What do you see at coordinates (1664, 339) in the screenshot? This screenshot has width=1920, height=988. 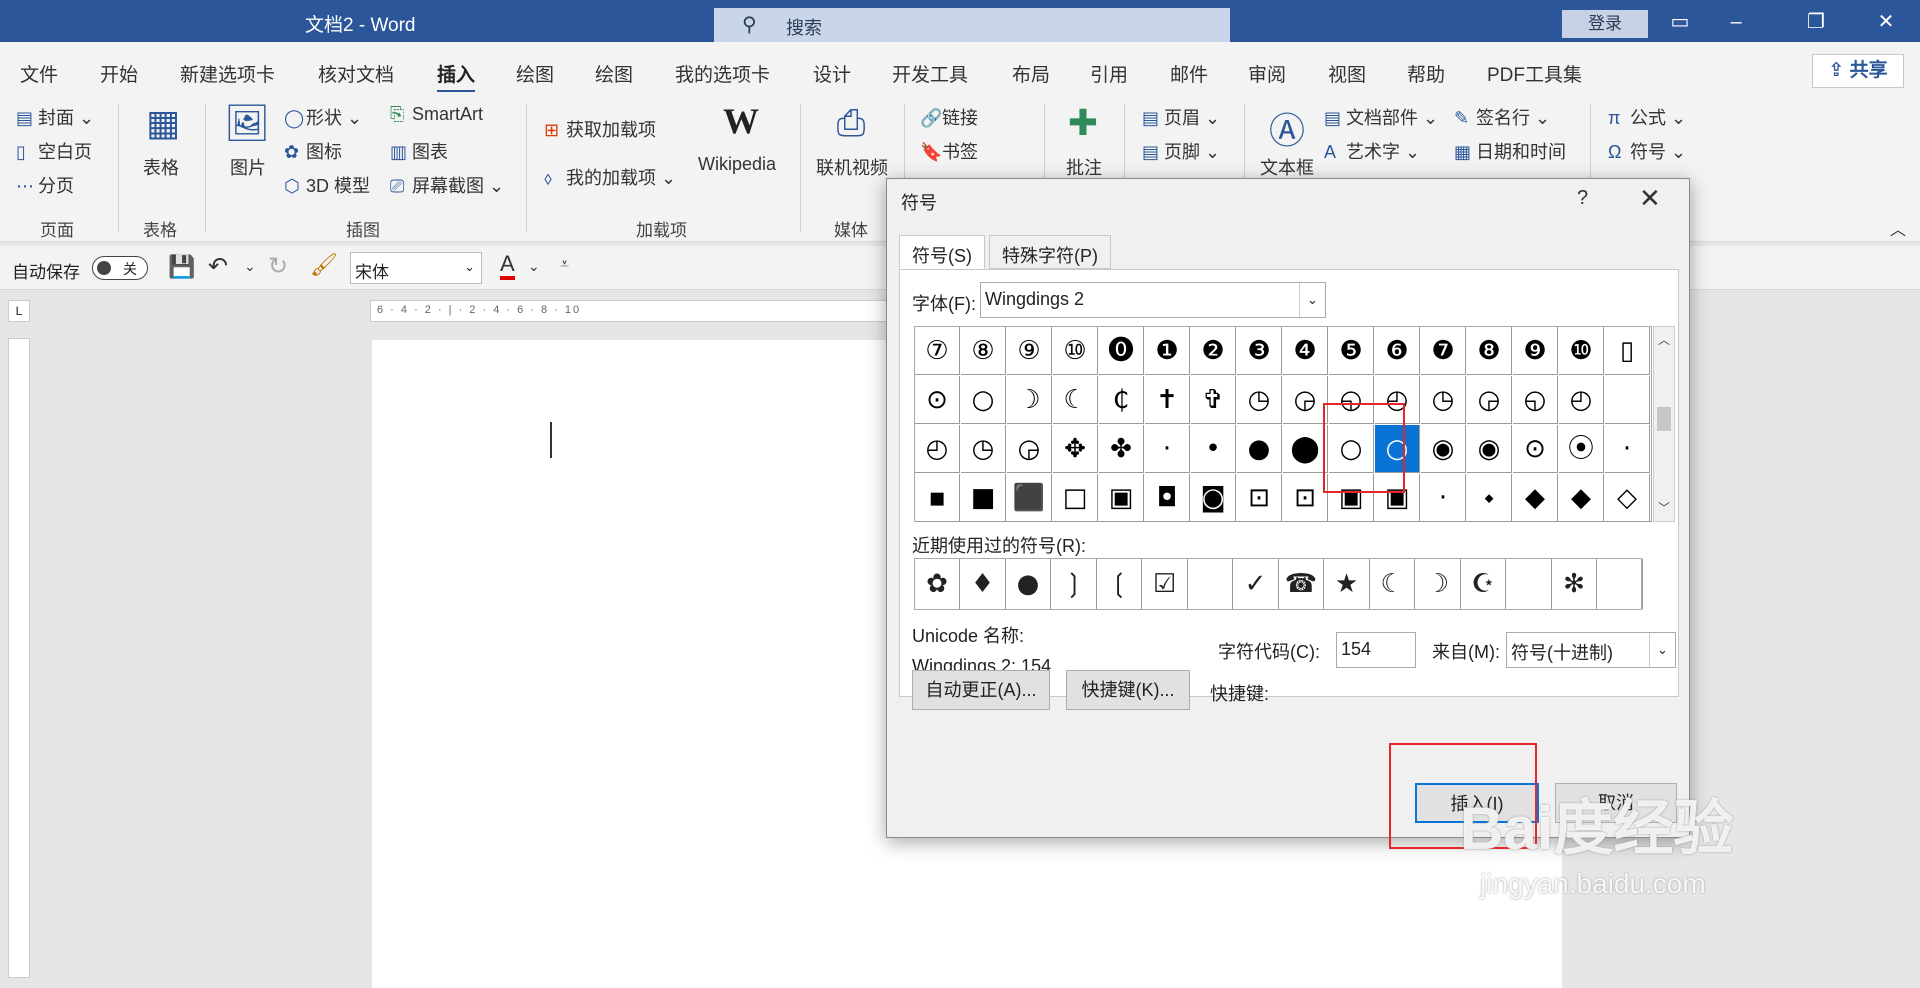 I see `scroll-up-icon: ︿` at bounding box center [1664, 339].